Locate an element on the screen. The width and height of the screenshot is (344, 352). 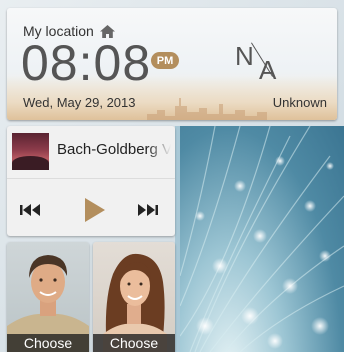
weather-condition: Unknown is located at coordinates (299, 102).